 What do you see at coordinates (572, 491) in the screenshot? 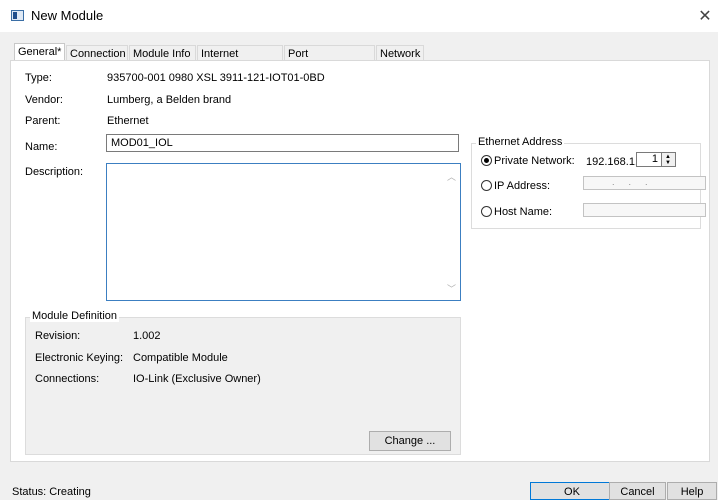
I see `ok-button: OK` at bounding box center [572, 491].